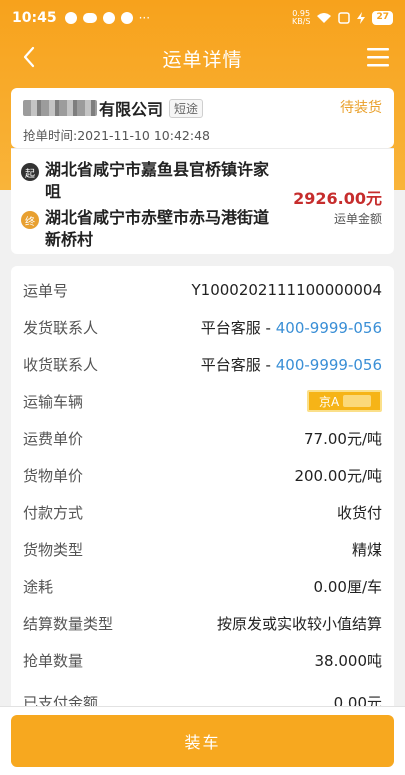 The height and width of the screenshot is (775, 405). I want to click on detail-row-goods-price: 货物单价 200.00元/吨, so click(202, 475).